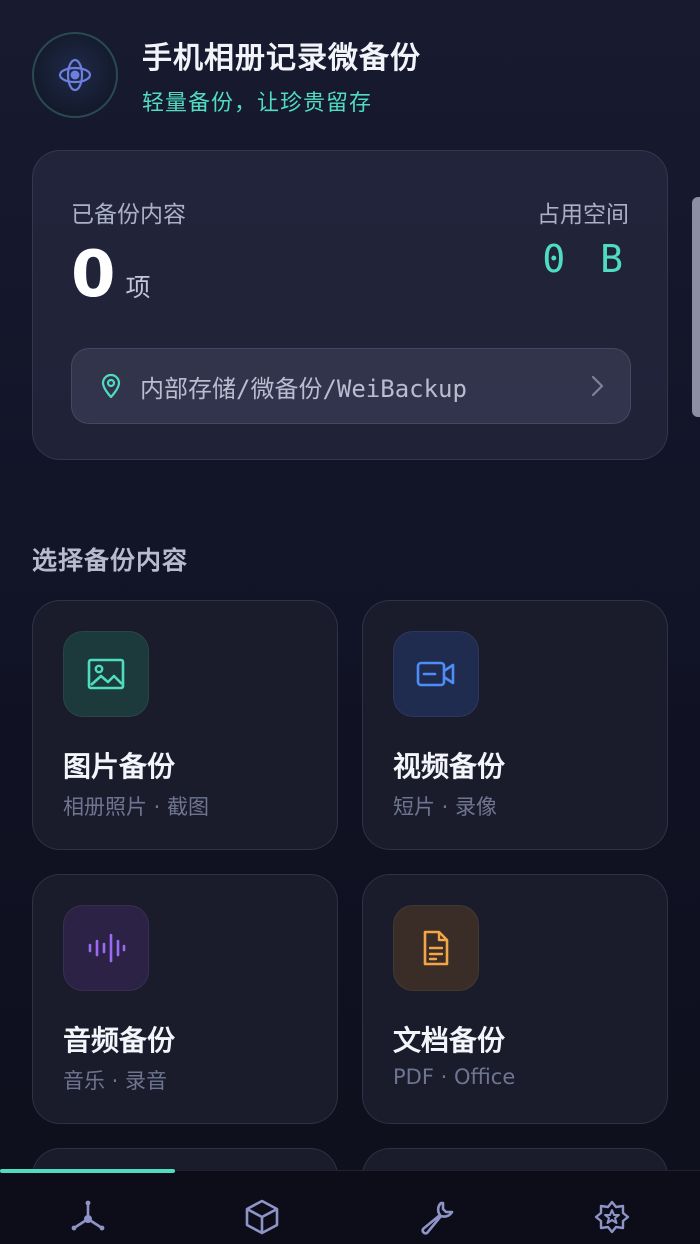 This screenshot has width=700, height=1244. Describe the element at coordinates (111, 386) in the screenshot. I see `location-pin-icon` at that location.